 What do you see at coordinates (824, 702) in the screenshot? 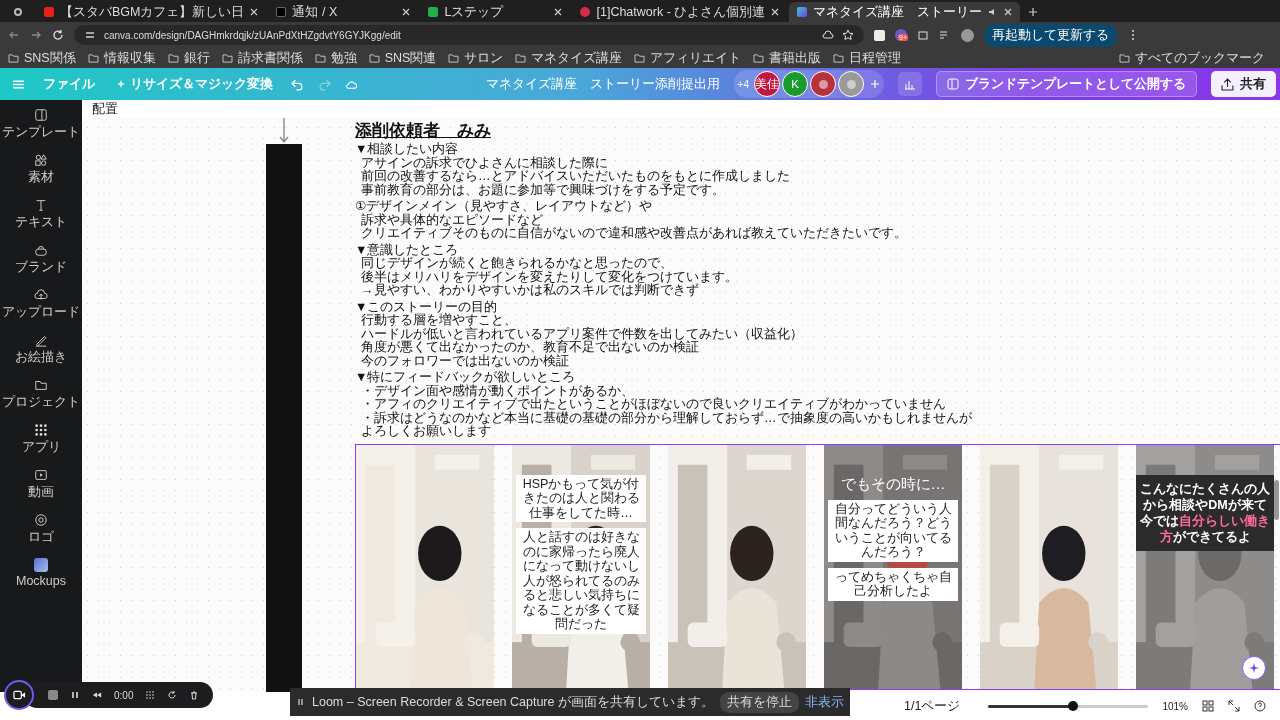
I see `hide-link: 非表示` at bounding box center [824, 702].